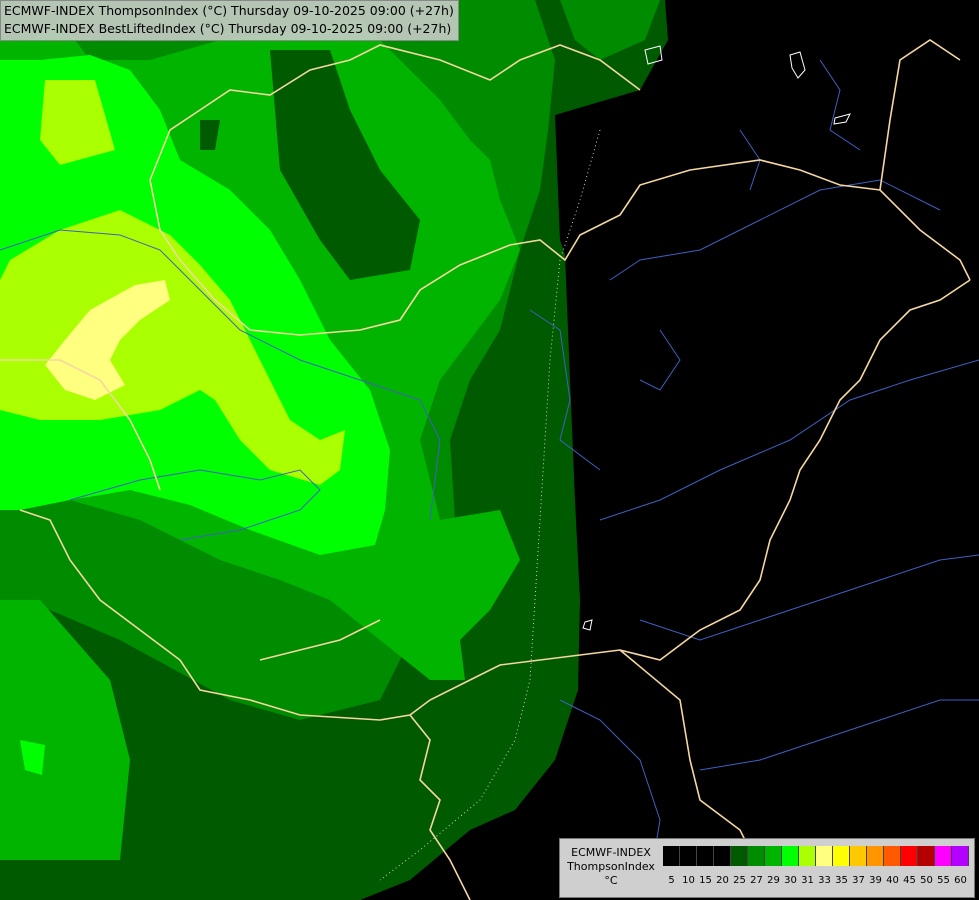  I want to click on legend-tick-label: 33, so click(824, 880).